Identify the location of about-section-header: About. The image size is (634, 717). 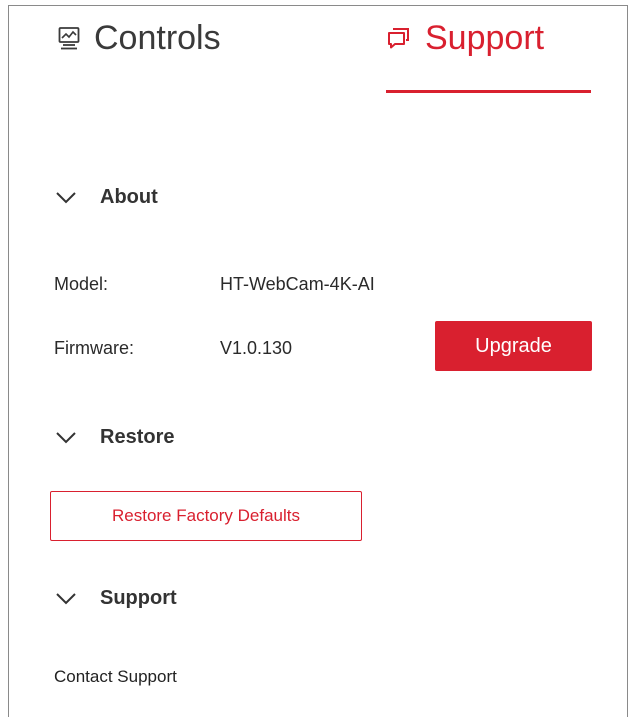
(107, 197).